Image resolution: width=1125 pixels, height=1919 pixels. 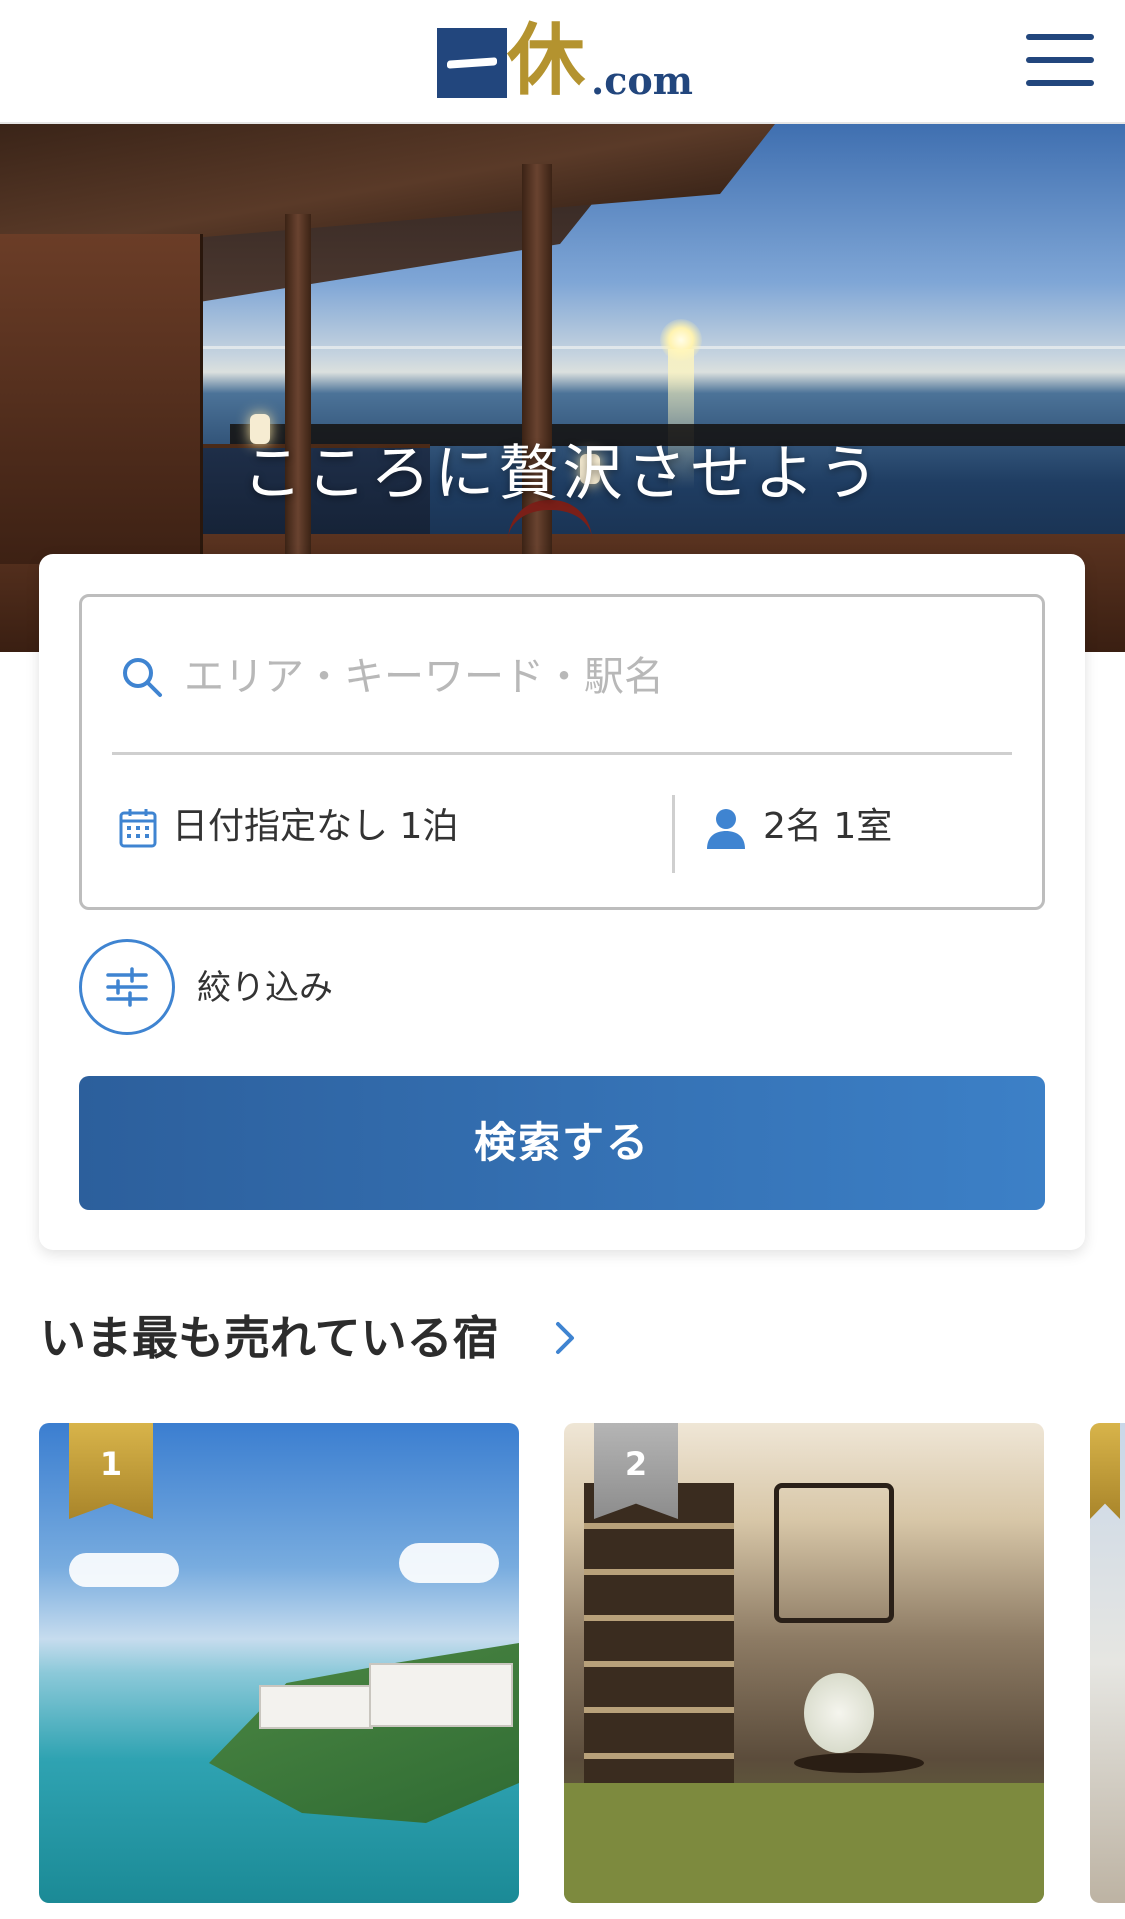 I want to click on hero-tagline: こころに贅沢させよう, so click(x=562, y=474).